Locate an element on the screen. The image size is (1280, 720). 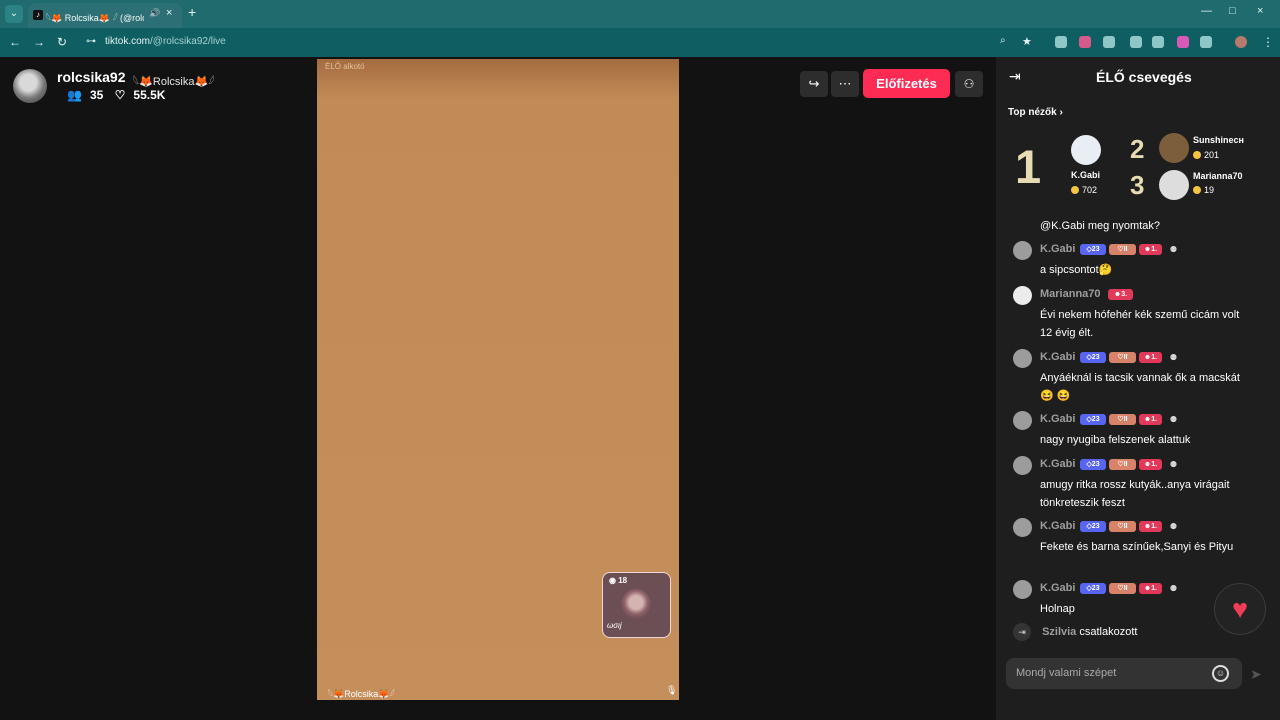
emoji-icon: ☺ is located at coordinates (1220, 673).